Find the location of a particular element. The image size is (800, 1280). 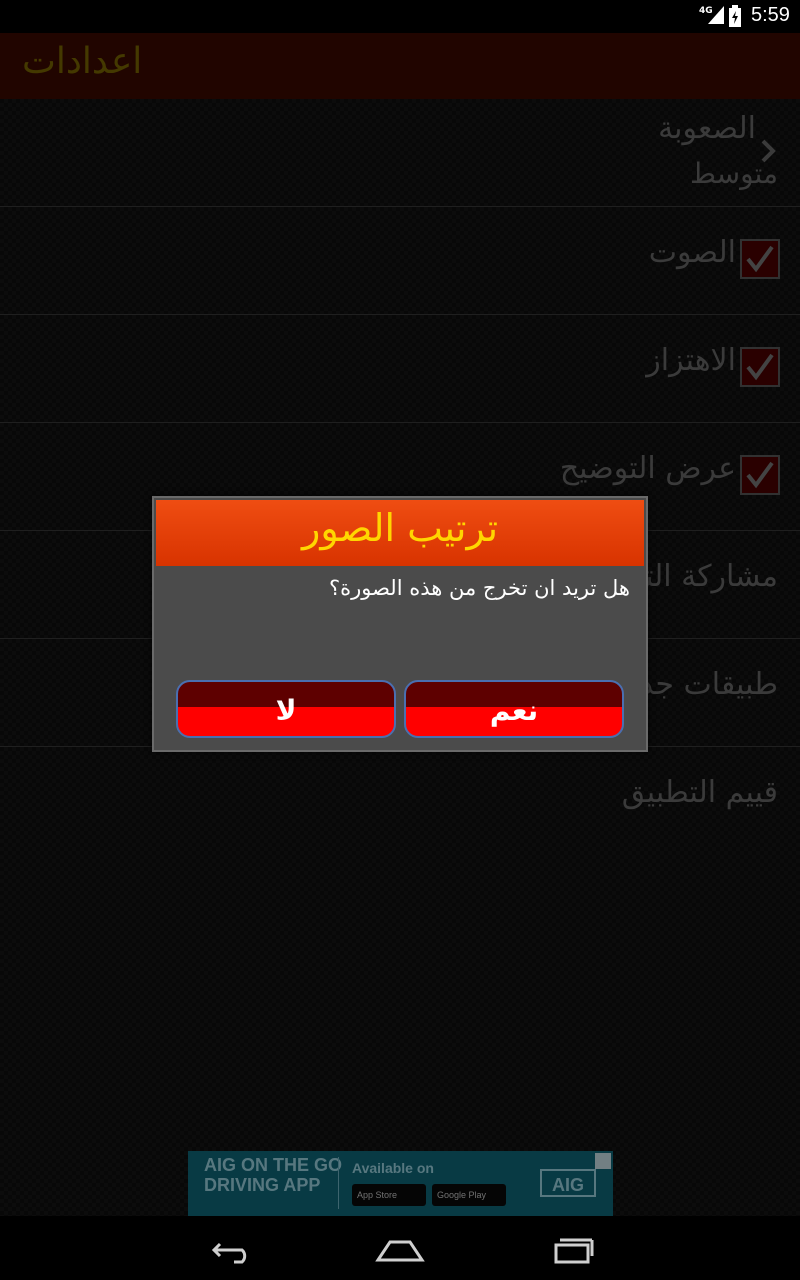

signal-icon is located at coordinates (716, 15).